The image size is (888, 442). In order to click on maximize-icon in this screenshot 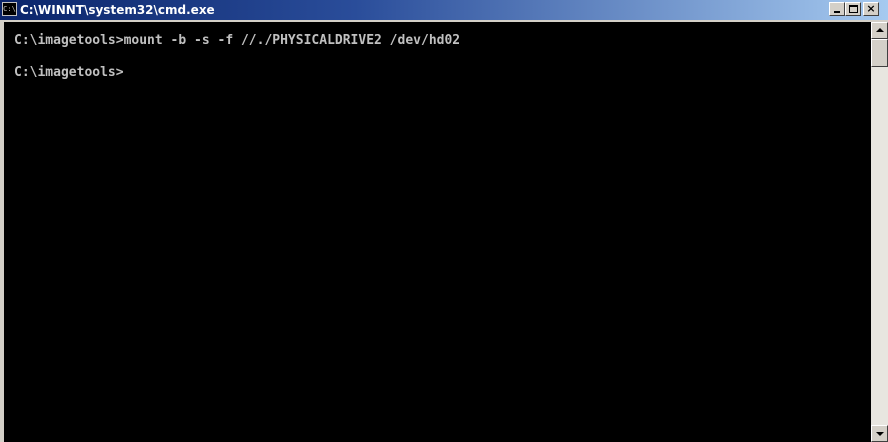, I will do `click(853, 9)`.